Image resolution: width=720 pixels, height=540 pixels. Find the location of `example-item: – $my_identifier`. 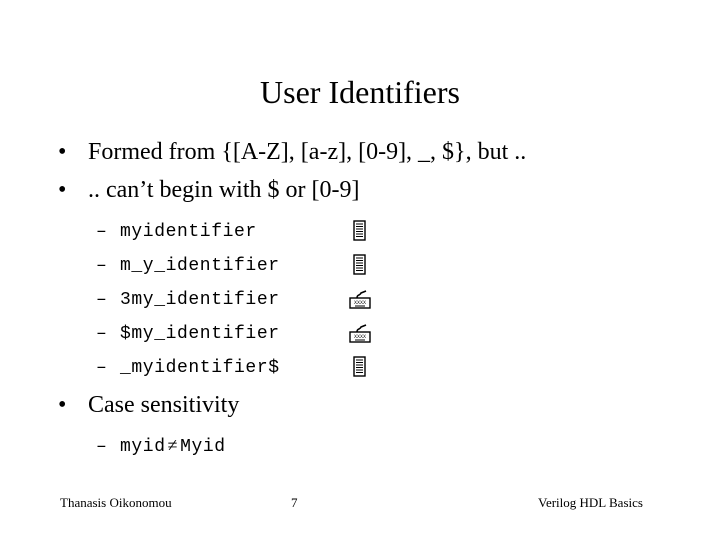

example-item: – $my_identifier is located at coordinates (188, 334).